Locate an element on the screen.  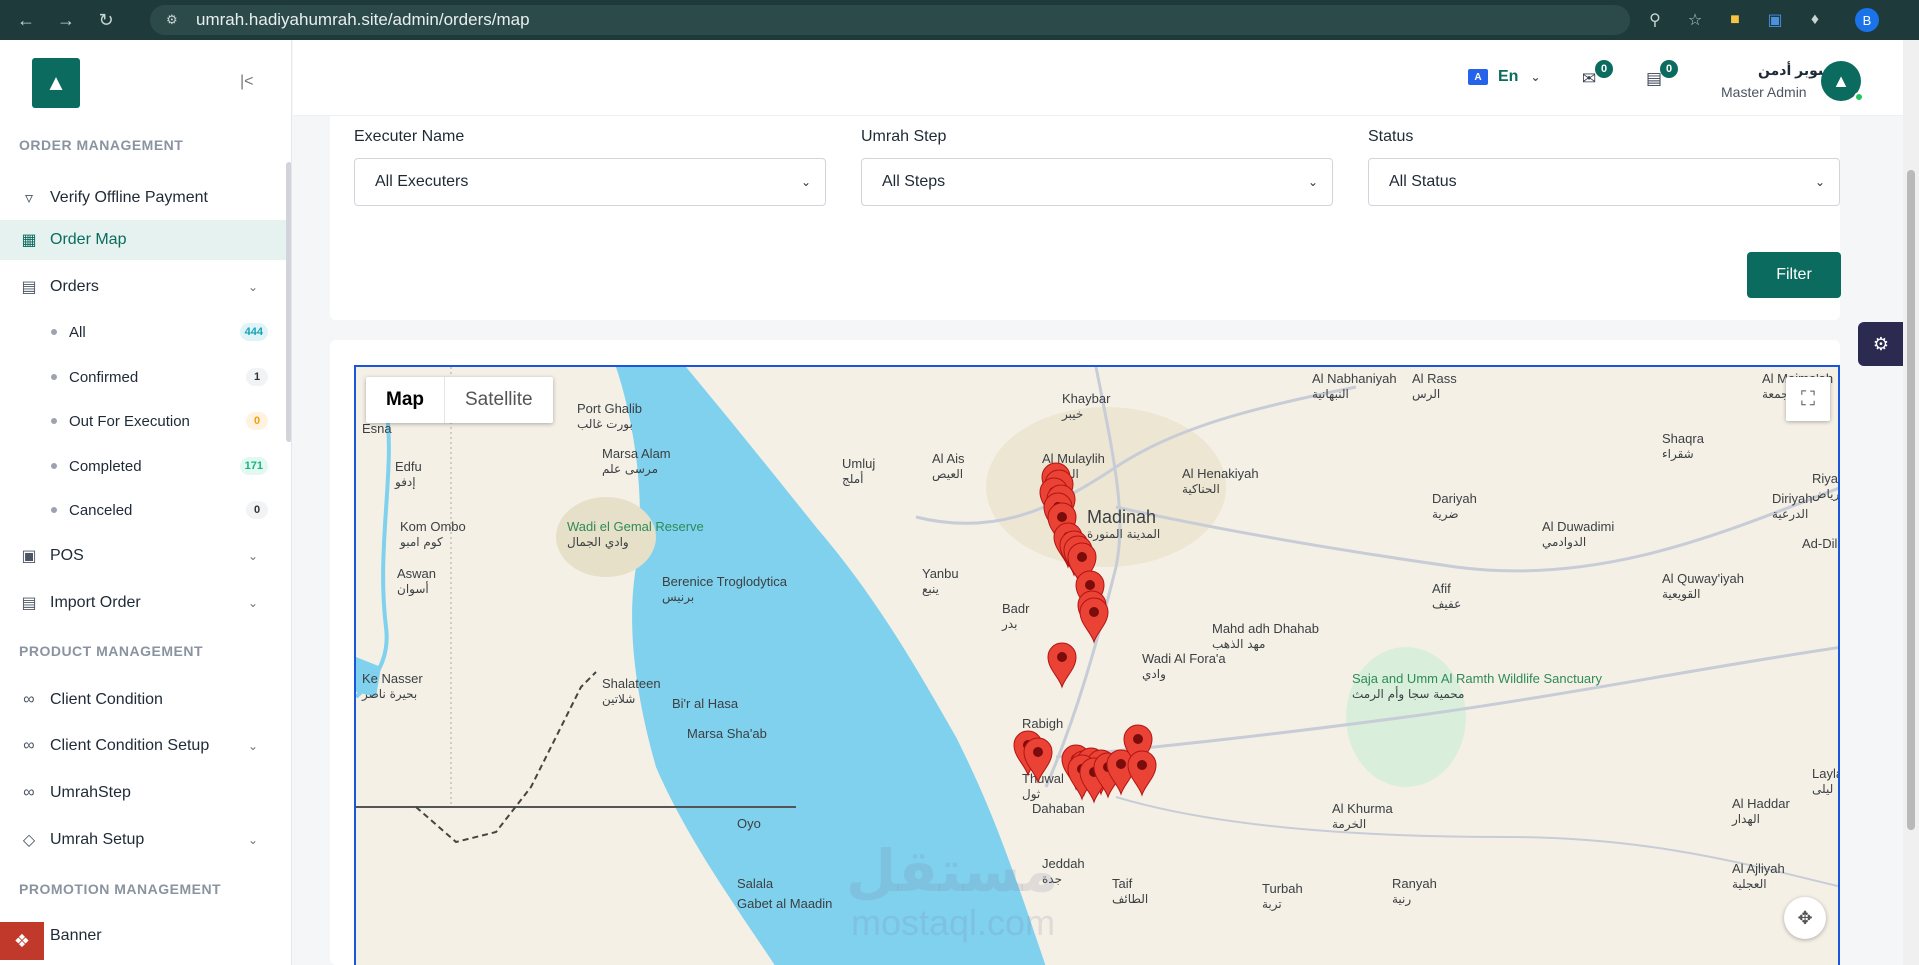
extension-icon: ■ is located at coordinates (1735, 20).